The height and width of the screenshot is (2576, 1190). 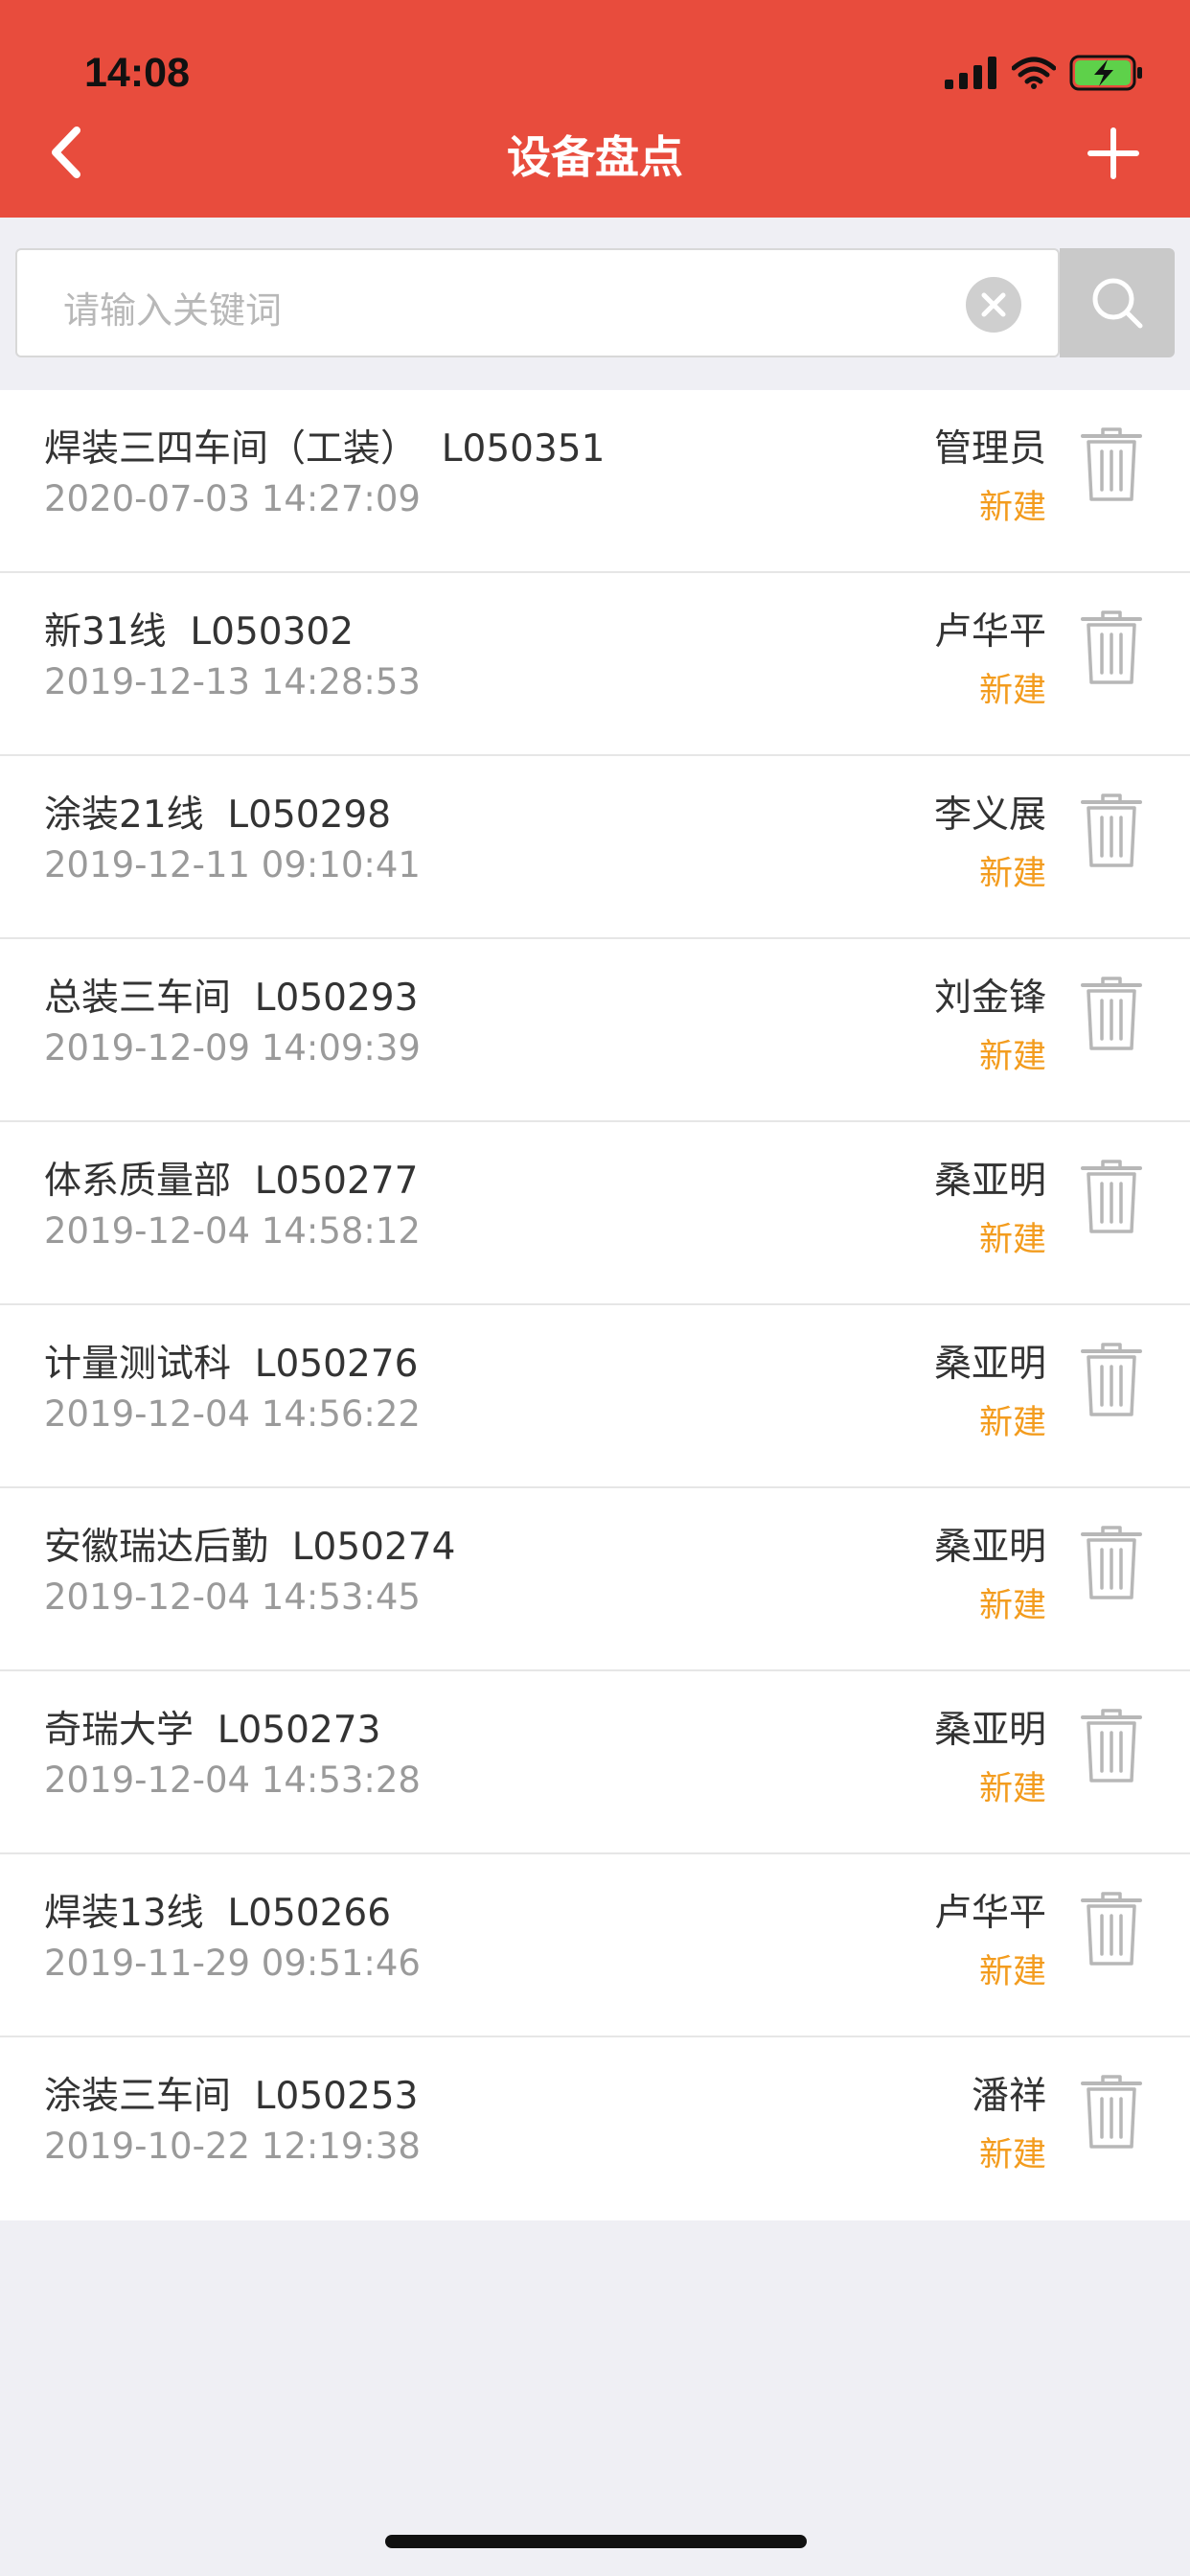 What do you see at coordinates (232, 1364) in the screenshot?
I see `record-title: 计量测试科 L050276` at bounding box center [232, 1364].